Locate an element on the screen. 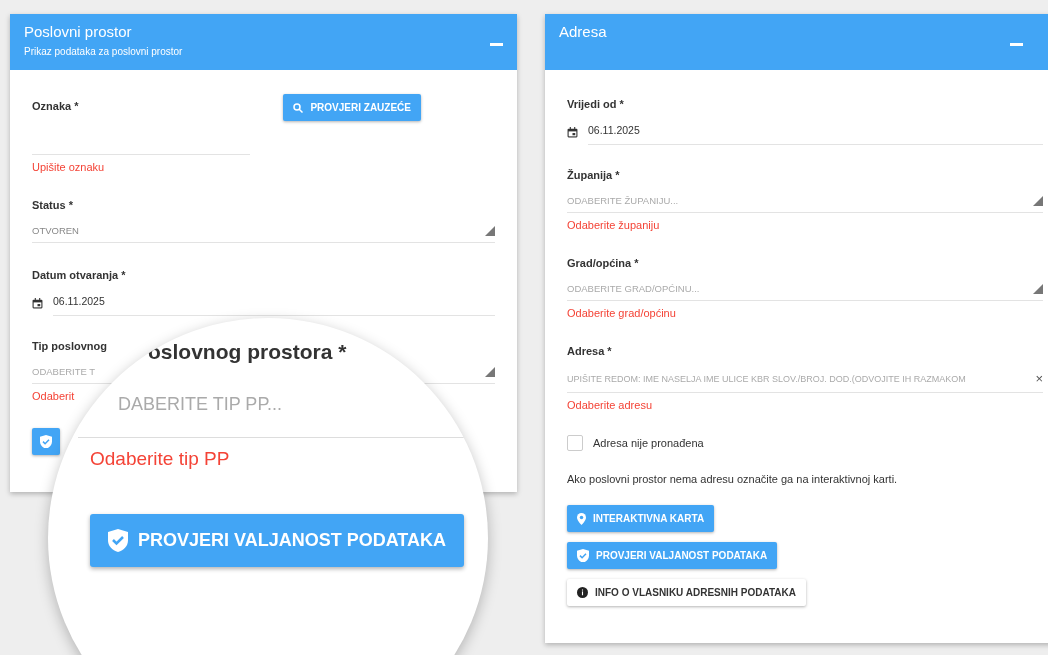 This screenshot has height=655, width=1048. map-pin-icon is located at coordinates (581, 518).